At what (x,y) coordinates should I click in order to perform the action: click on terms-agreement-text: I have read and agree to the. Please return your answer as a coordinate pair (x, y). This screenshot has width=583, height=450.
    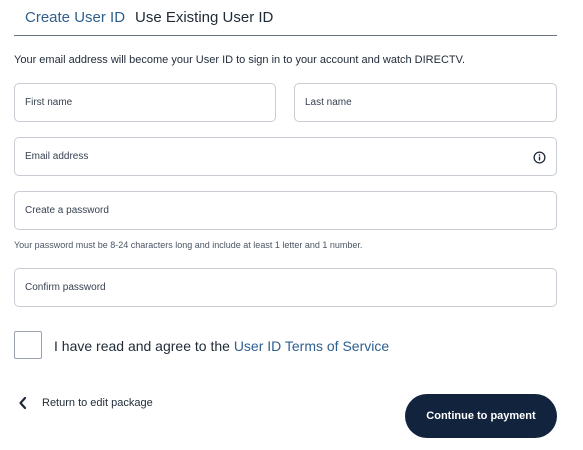
    Looking at the image, I should click on (142, 346).